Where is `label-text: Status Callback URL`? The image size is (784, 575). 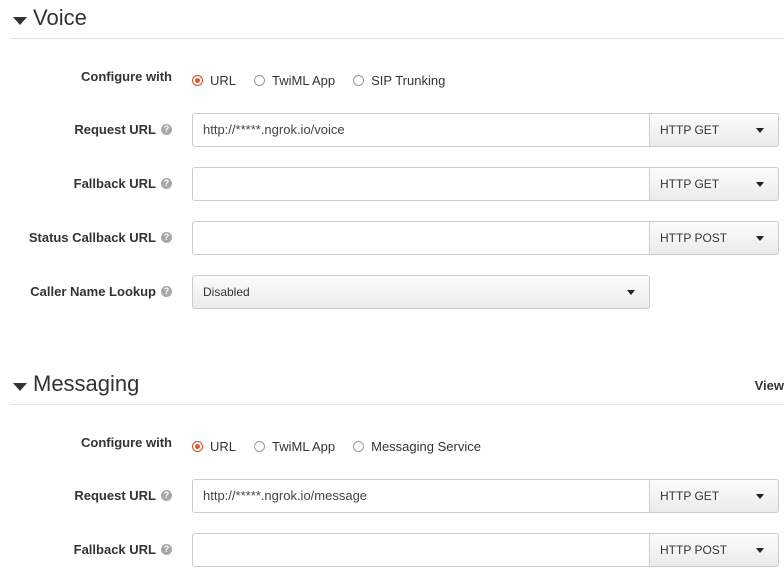
label-text: Status Callback URL is located at coordinates (92, 237).